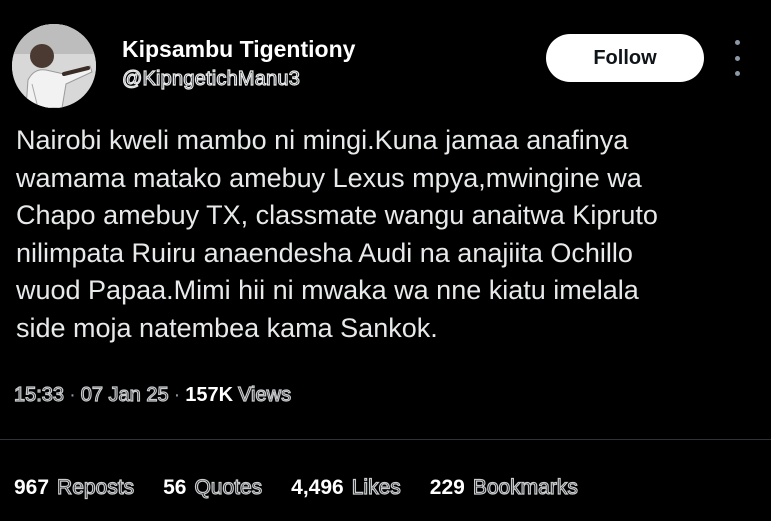  I want to click on bookmarks-count: 229, so click(447, 487).